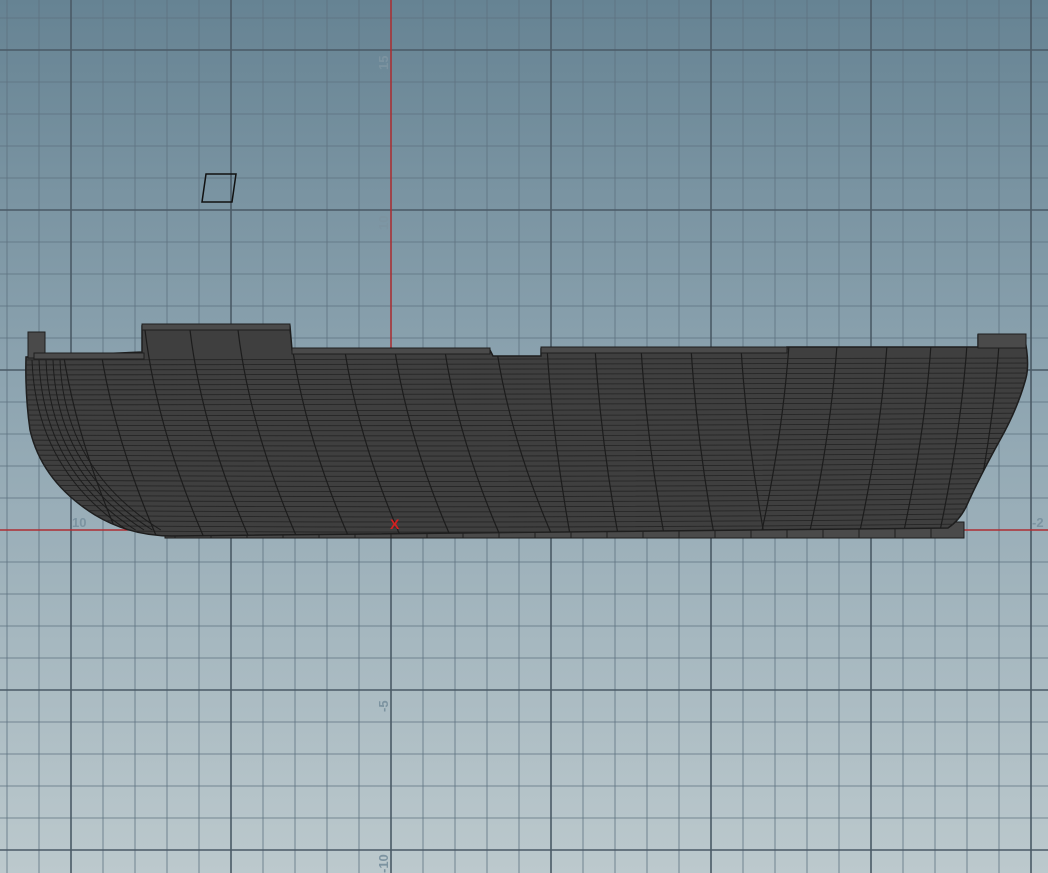 The width and height of the screenshot is (1048, 873). What do you see at coordinates (216, 327) in the screenshot?
I see `raised-deck-cap` at bounding box center [216, 327].